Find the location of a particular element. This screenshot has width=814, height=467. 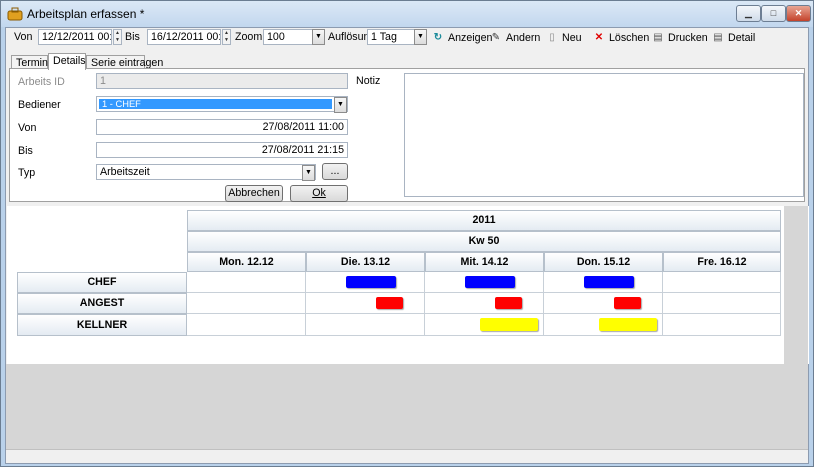

notiz-label: Notiz is located at coordinates (368, 81).